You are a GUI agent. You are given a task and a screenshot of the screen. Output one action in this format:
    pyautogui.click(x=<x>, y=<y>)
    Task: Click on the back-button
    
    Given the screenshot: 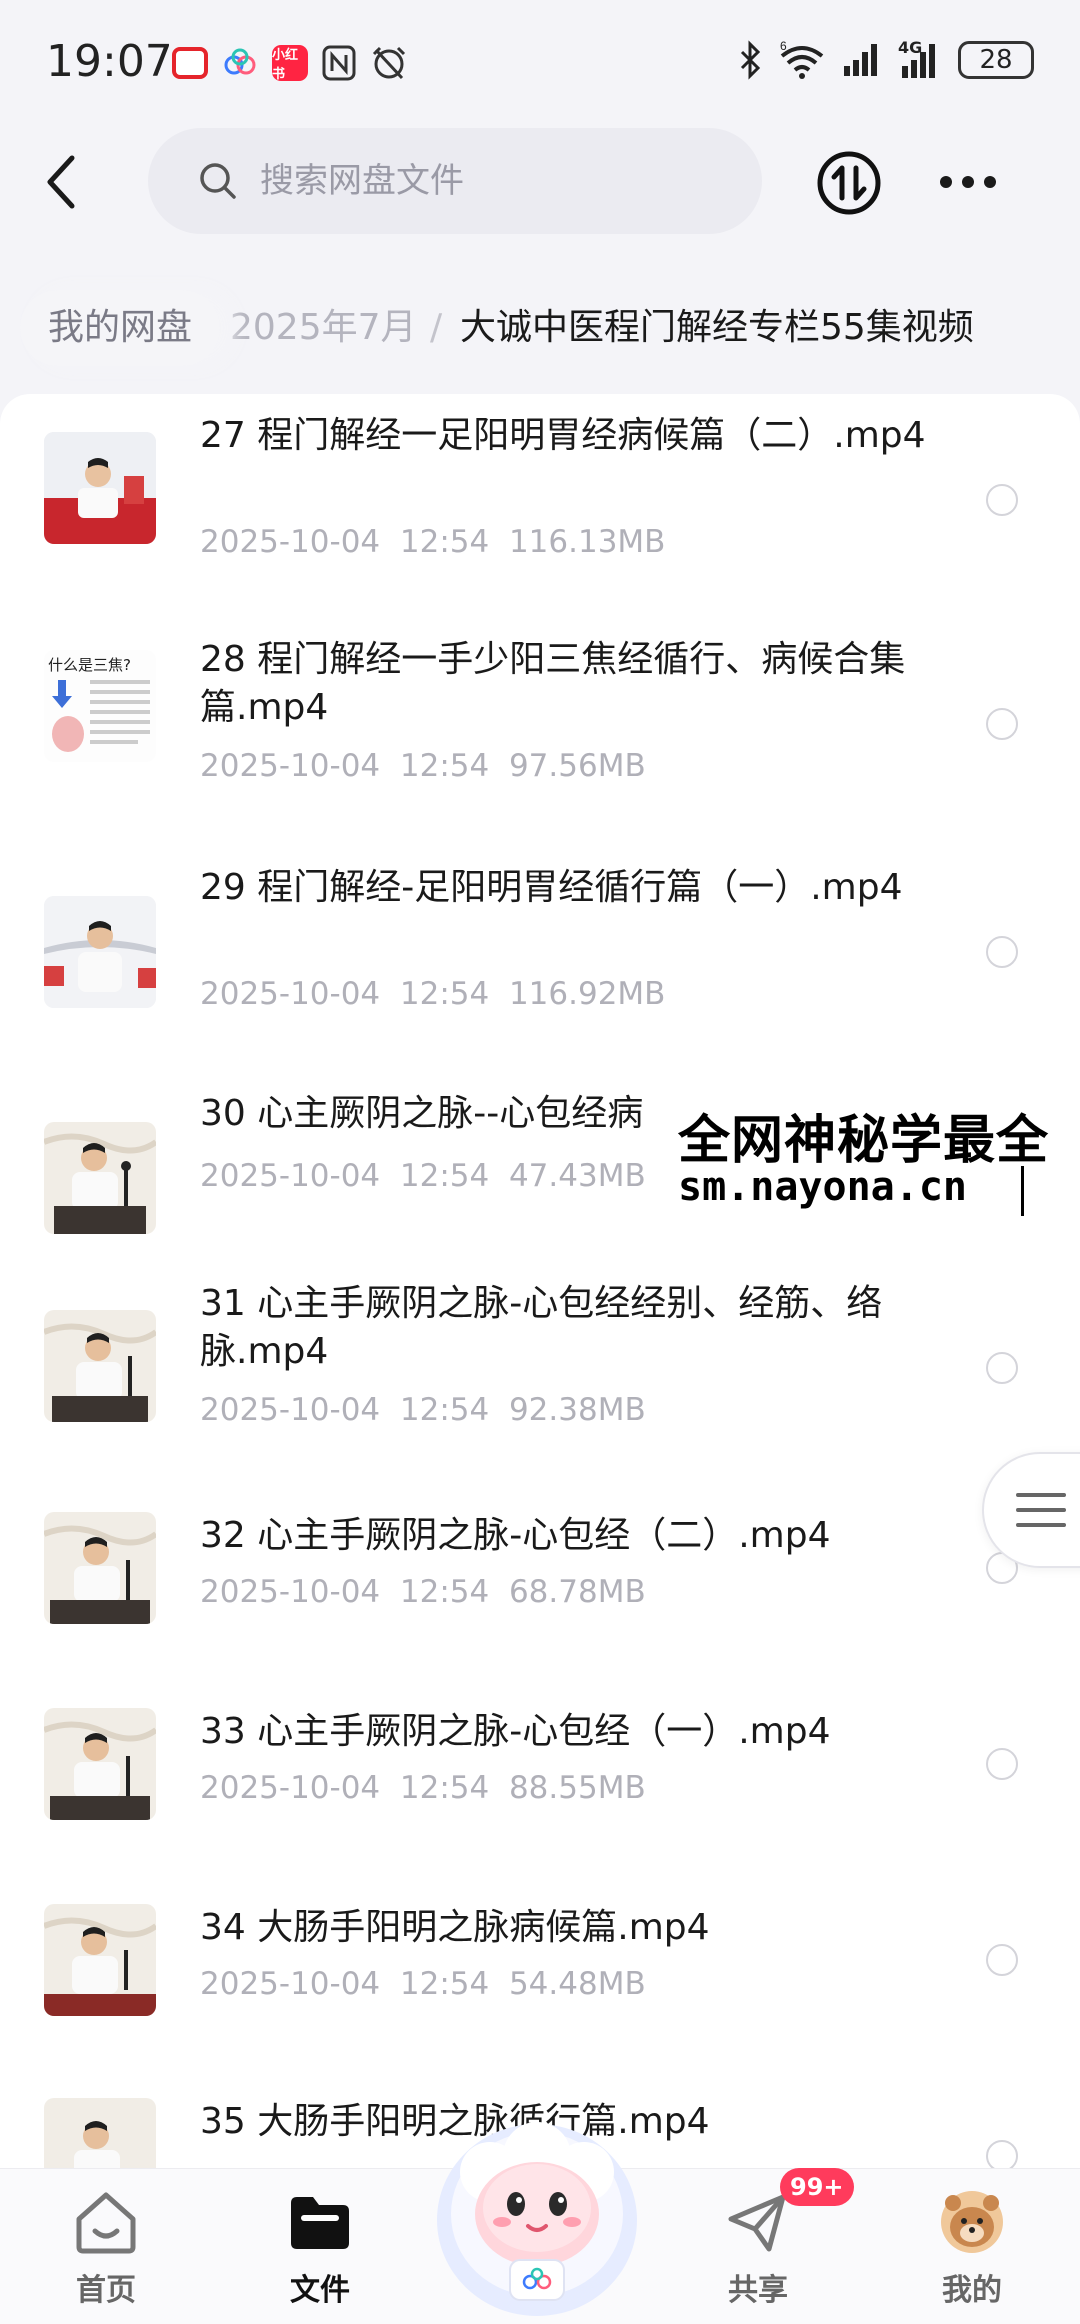 What is the action you would take?
    pyautogui.click(x=62, y=182)
    